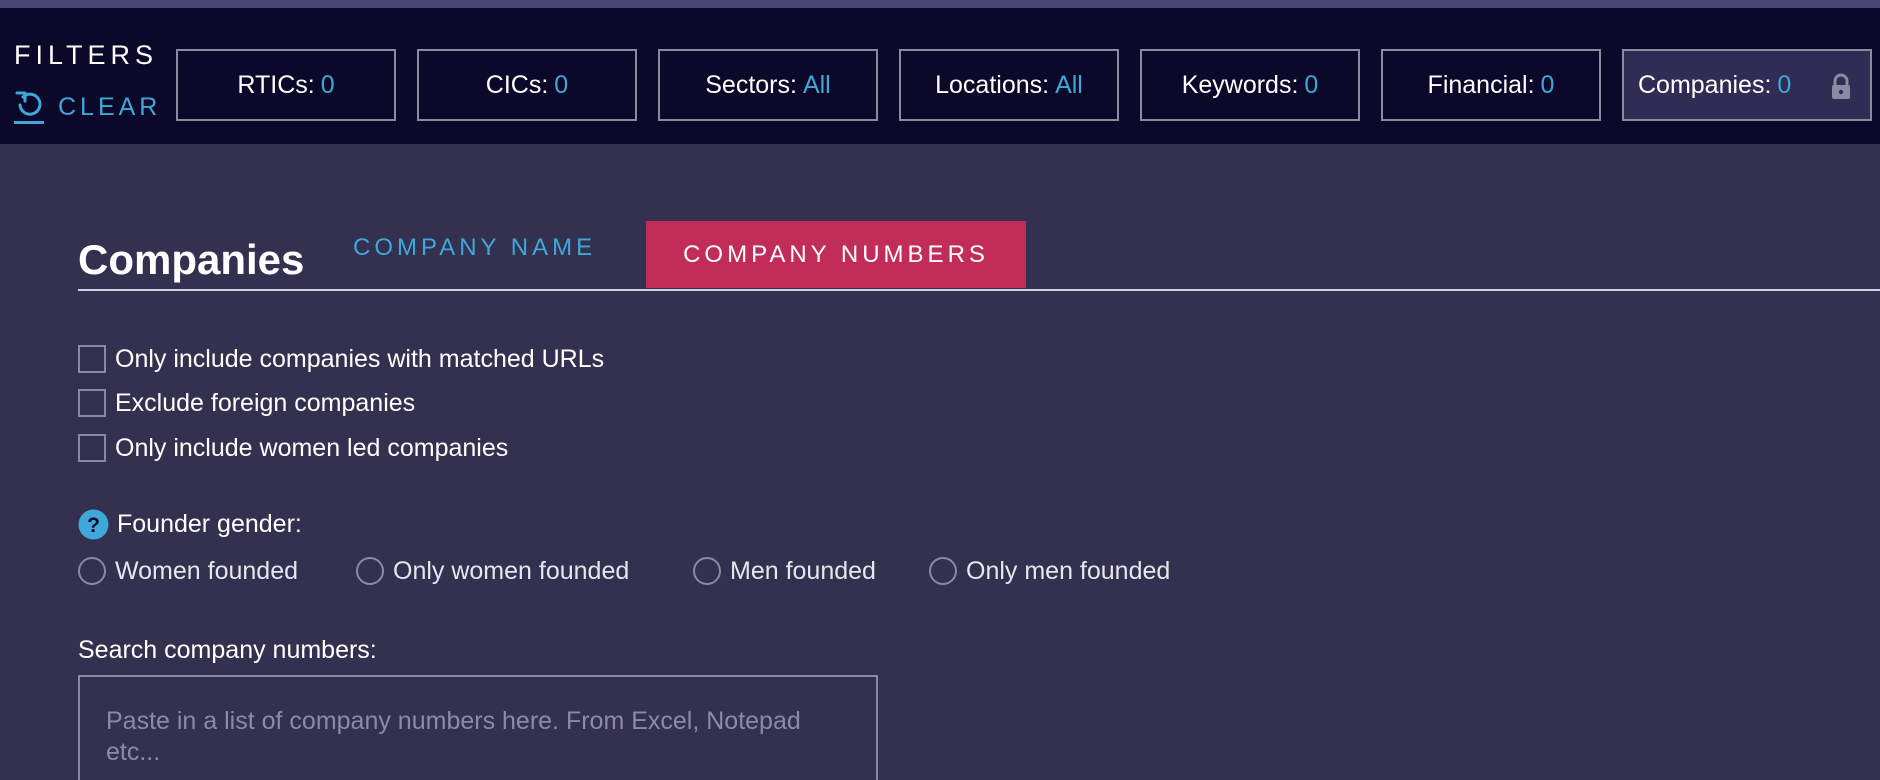  Describe the element at coordinates (803, 570) in the screenshot. I see `radio-label: Men founded` at that location.